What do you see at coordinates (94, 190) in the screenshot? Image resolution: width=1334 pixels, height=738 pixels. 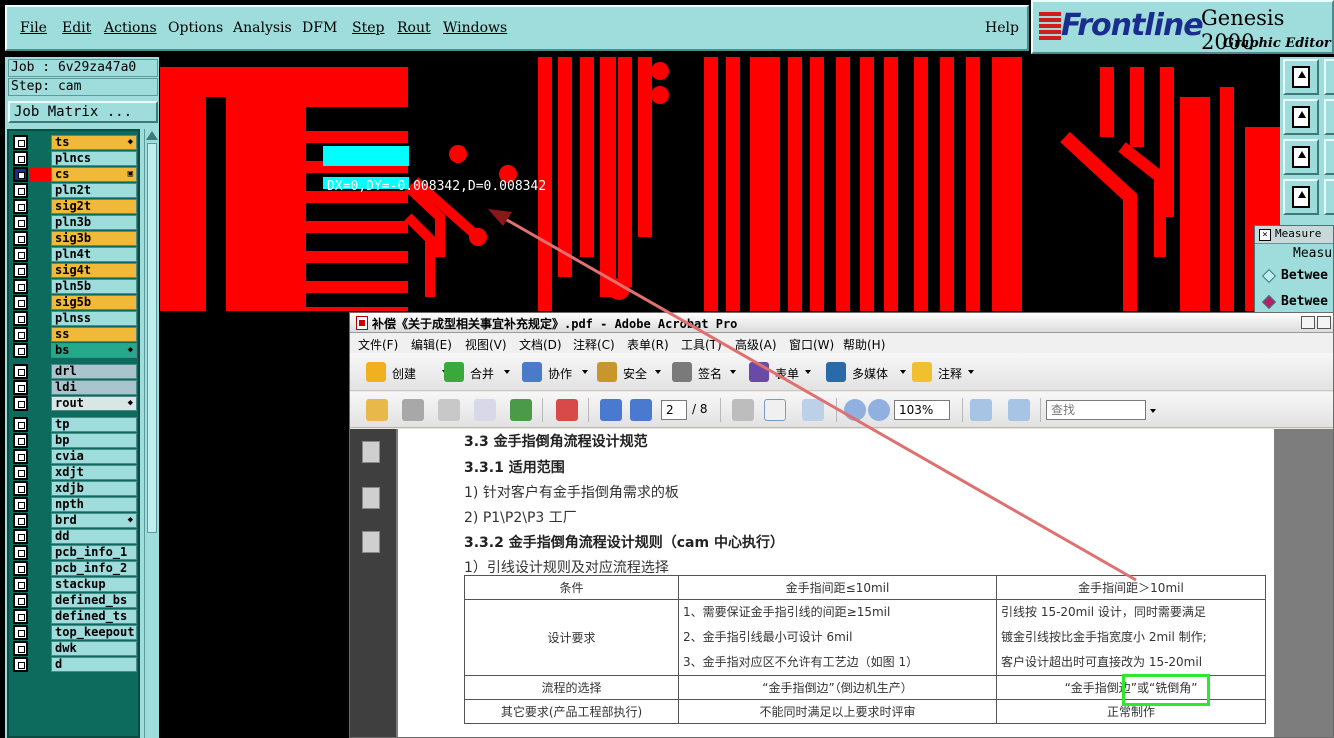 I see `layer-name: pln2t` at bounding box center [94, 190].